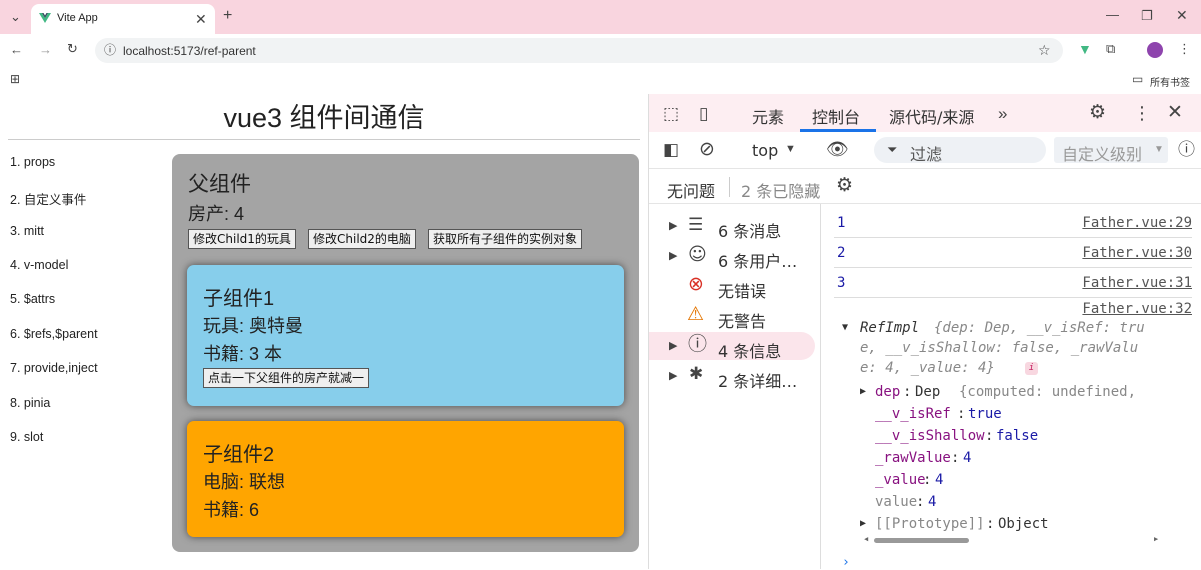 The image size is (1201, 570). What do you see at coordinates (201, 19) in the screenshot?
I see `close-tab-icon: ✕` at bounding box center [201, 19].